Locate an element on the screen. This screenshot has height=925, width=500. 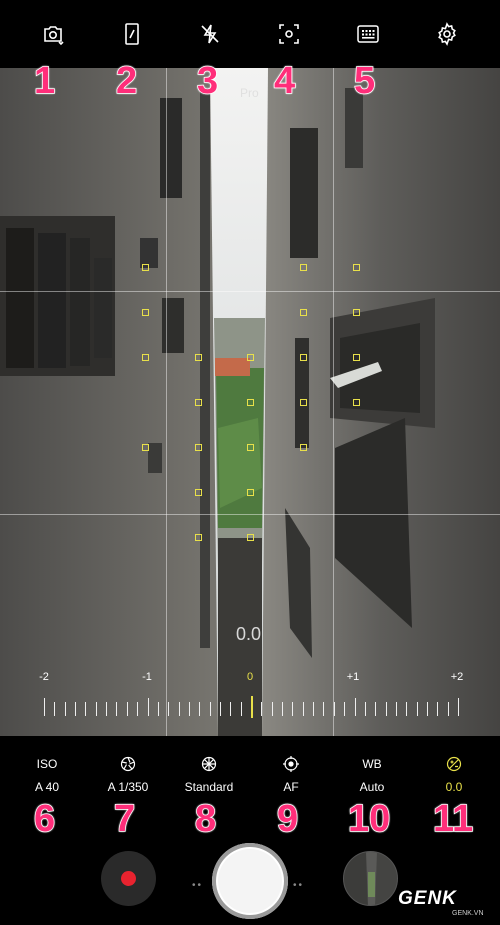
focus-control: AF is located at coordinates (291, 775).